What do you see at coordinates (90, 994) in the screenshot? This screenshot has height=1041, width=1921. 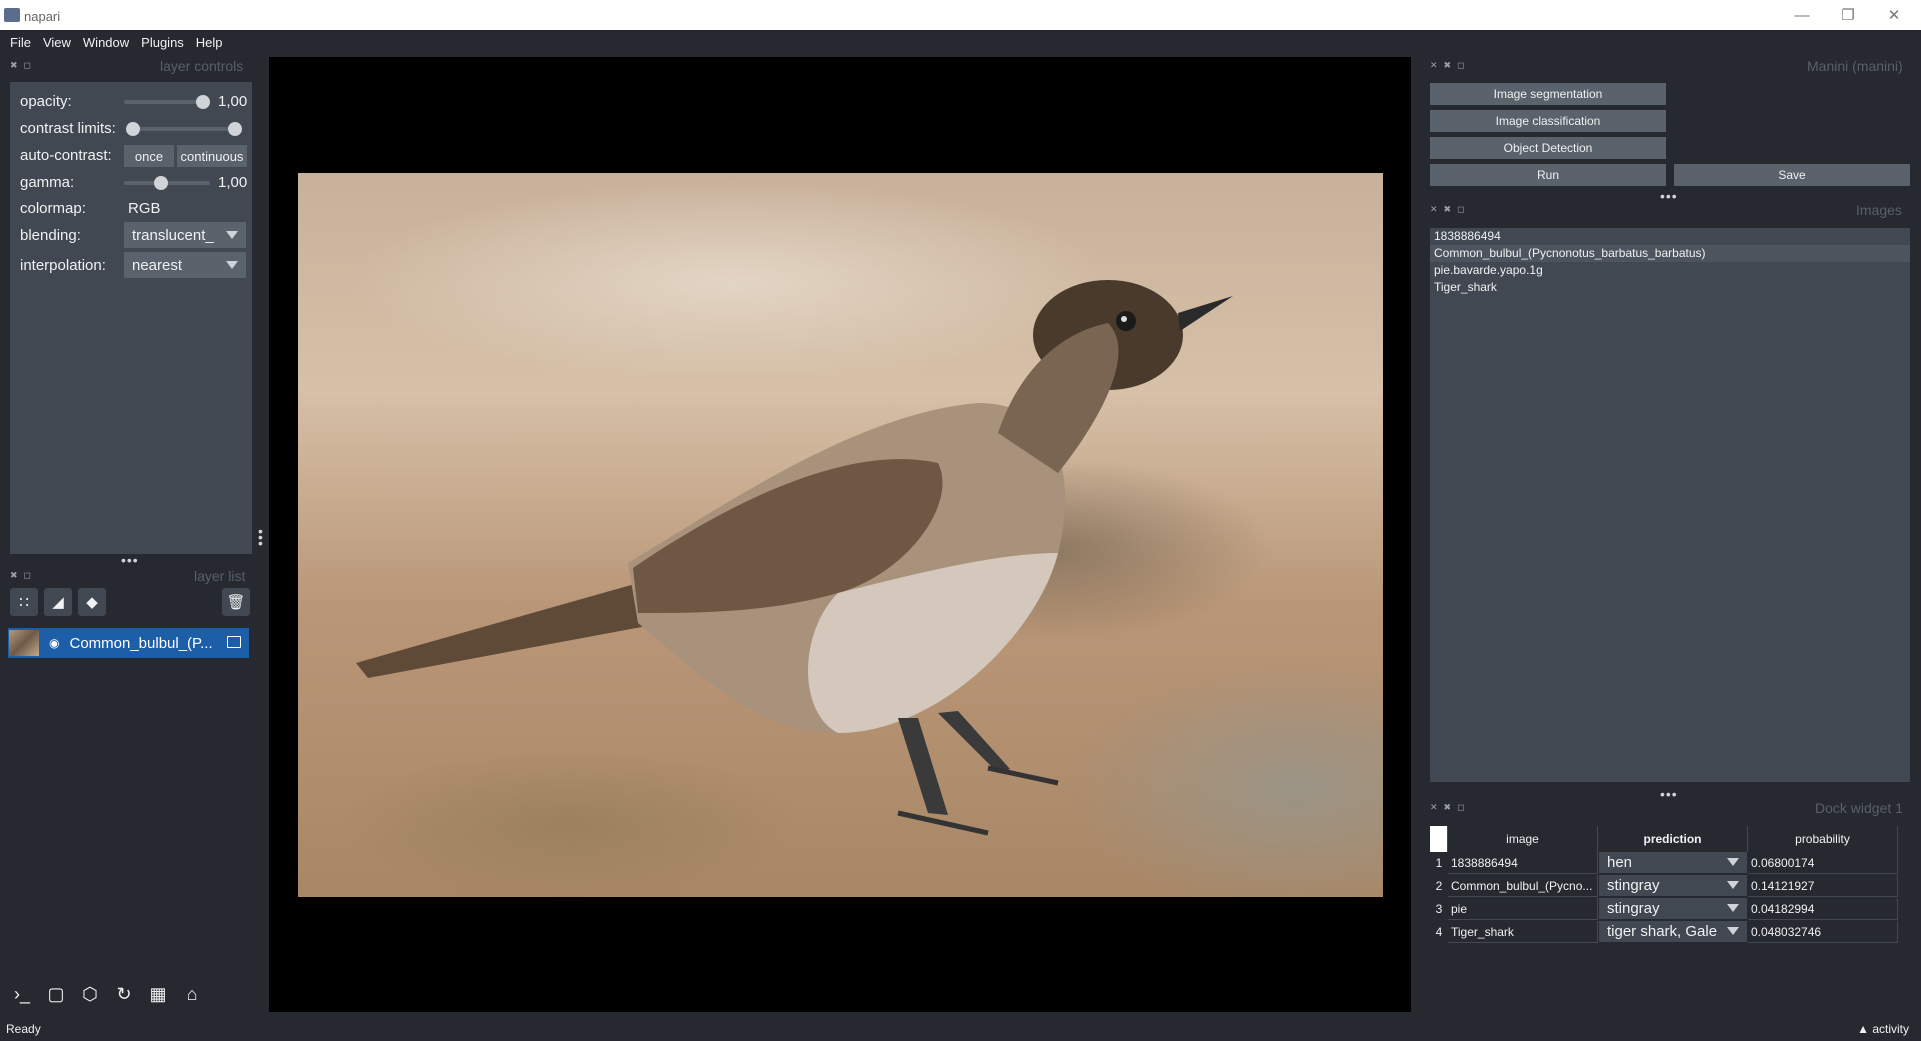 I see `roll-dims-button: ⬡` at bounding box center [90, 994].